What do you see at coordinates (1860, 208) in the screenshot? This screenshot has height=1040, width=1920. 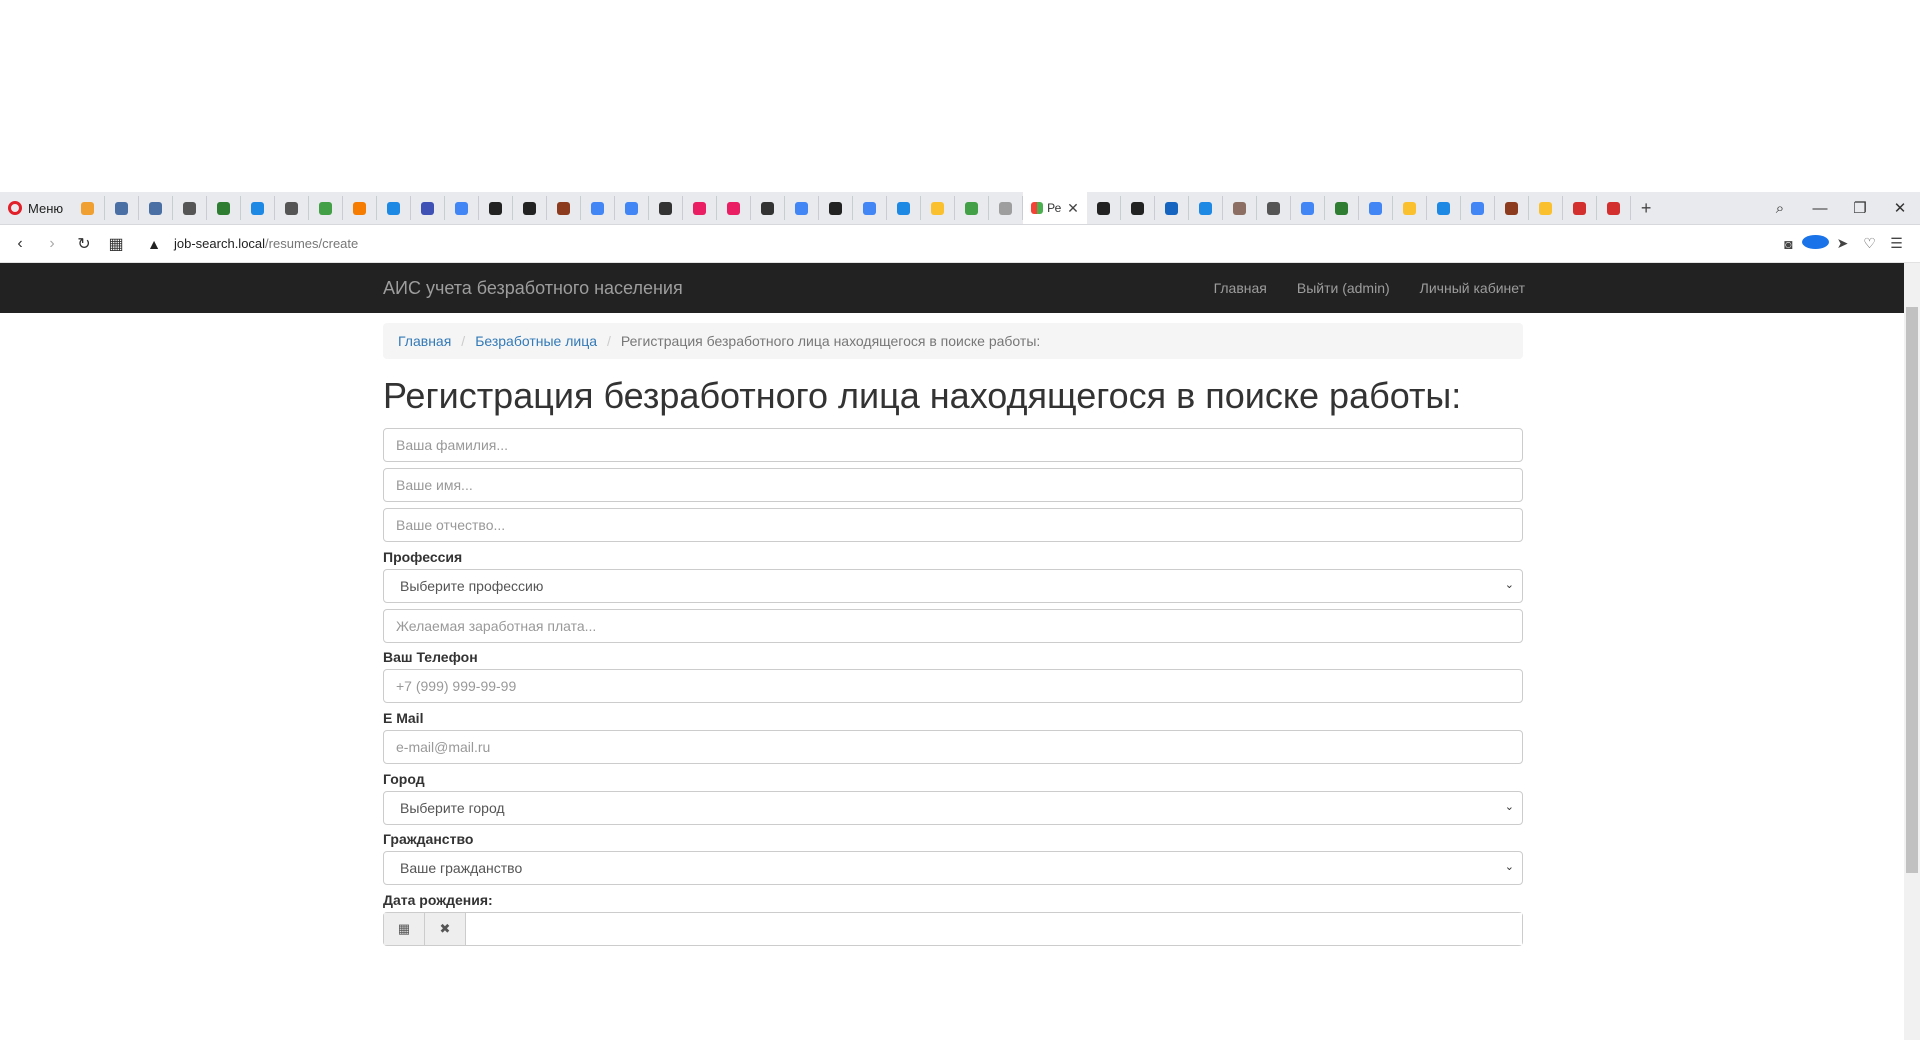 I see `restore-button: ❐` at bounding box center [1860, 208].